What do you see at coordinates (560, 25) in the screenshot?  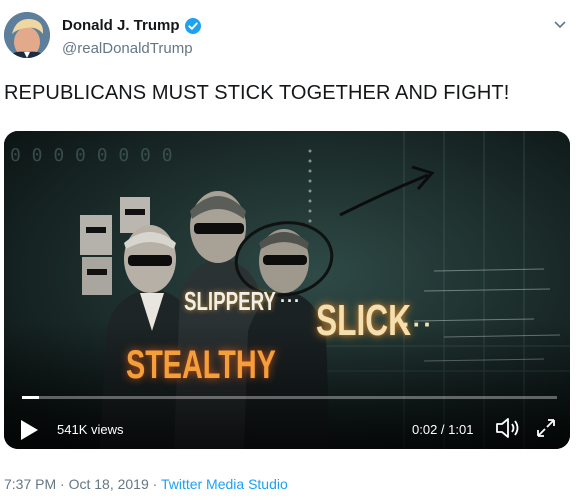 I see `chevron-down-icon` at bounding box center [560, 25].